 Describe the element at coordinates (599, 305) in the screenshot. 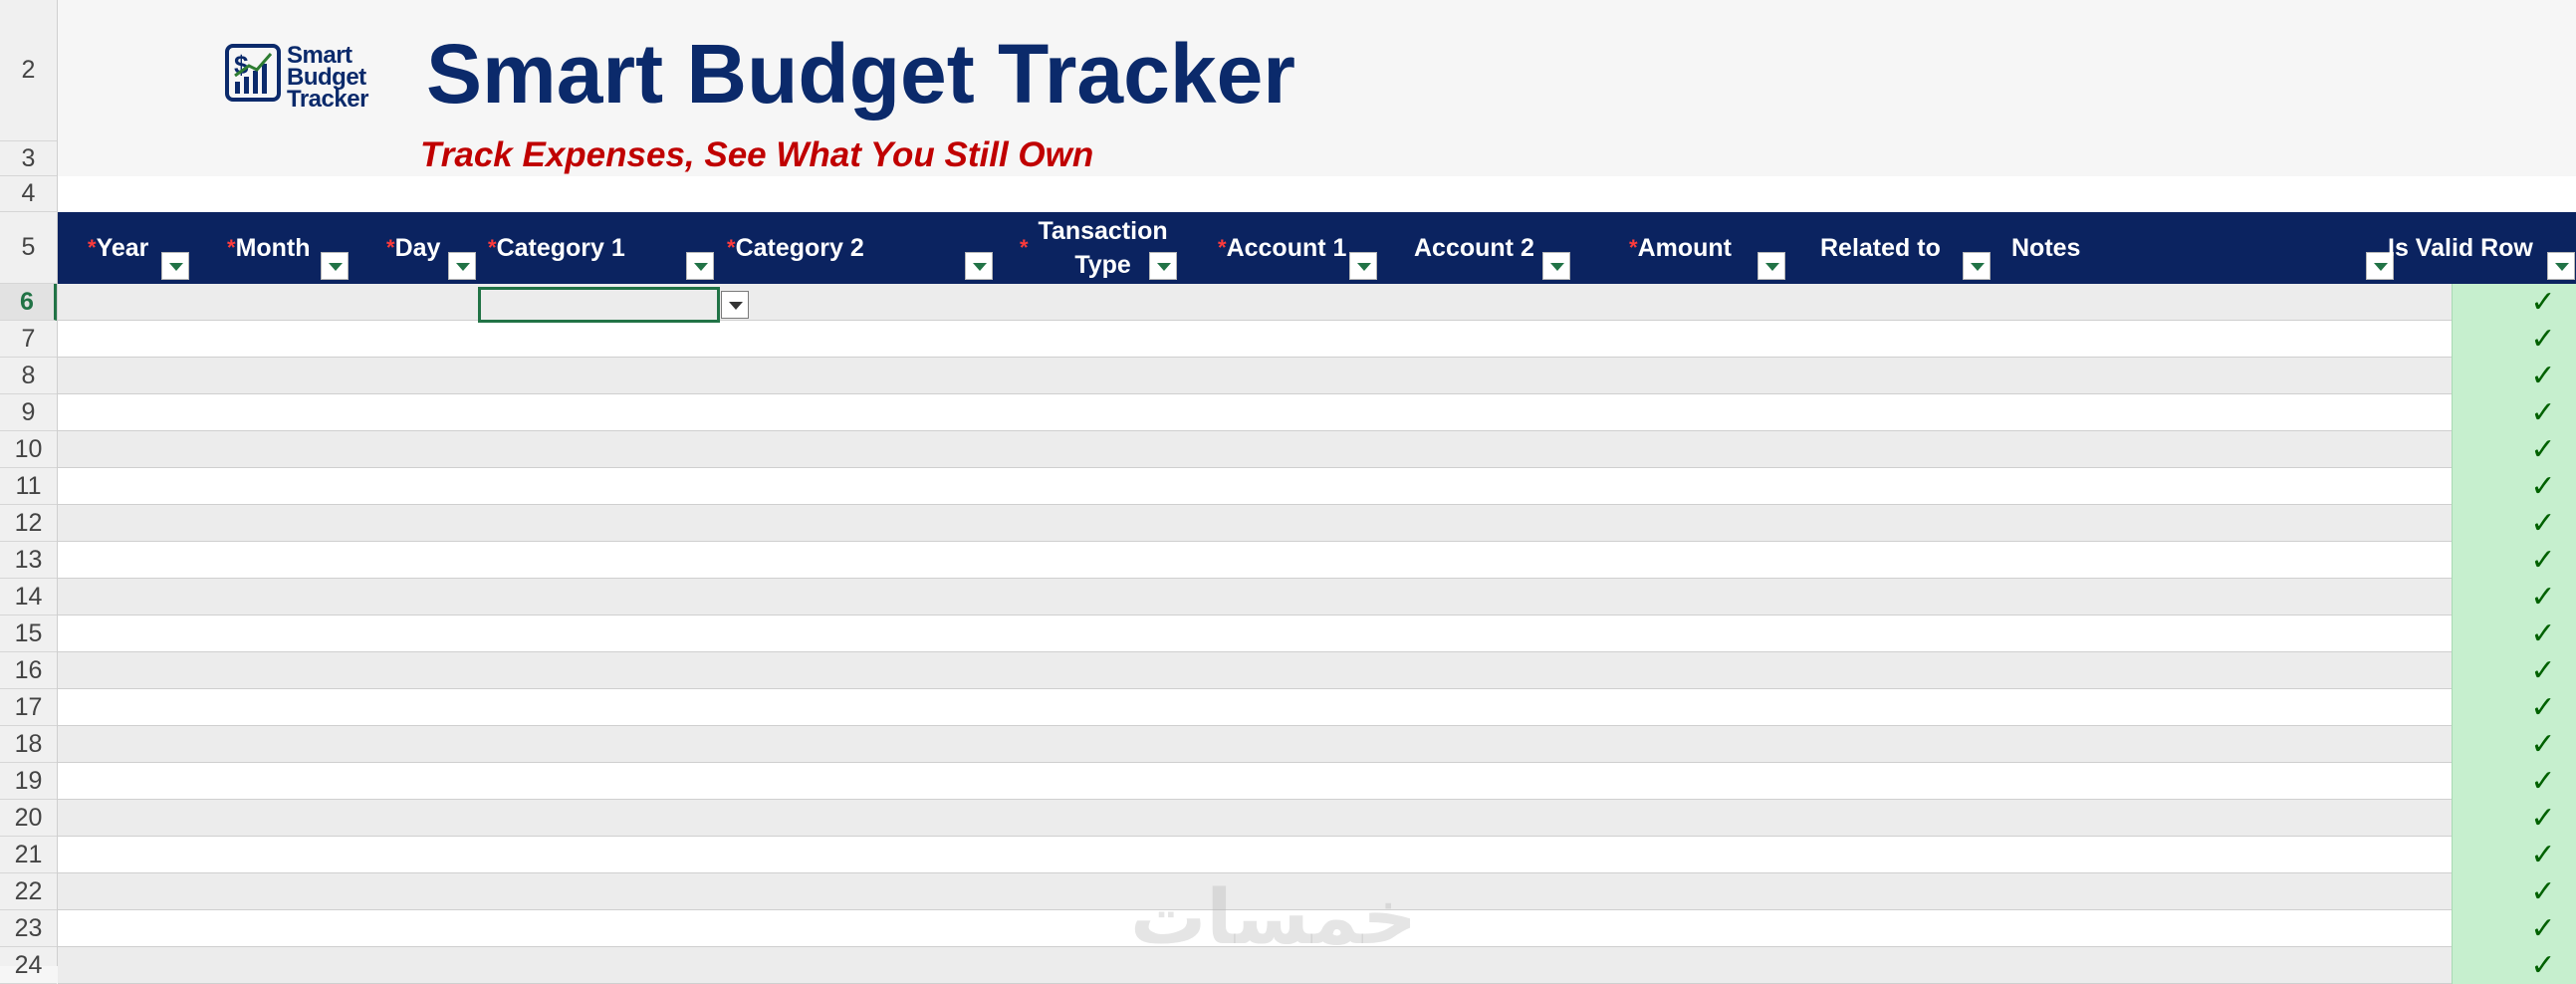

I see `selected-cell` at that location.